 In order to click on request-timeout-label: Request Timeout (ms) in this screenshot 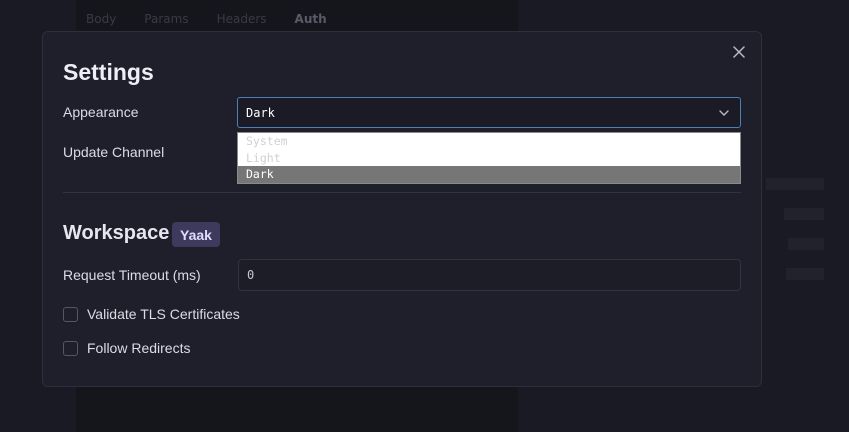, I will do `click(132, 275)`.